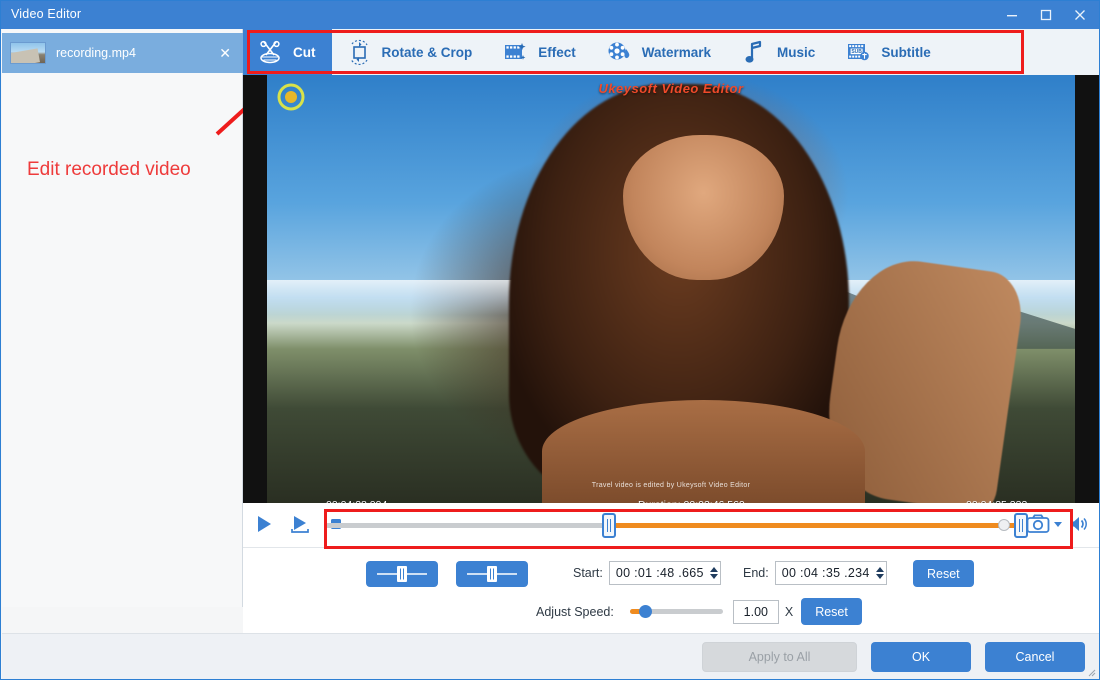 Image resolution: width=1100 pixels, height=680 pixels. I want to click on preview-tools, so click(1058, 524).